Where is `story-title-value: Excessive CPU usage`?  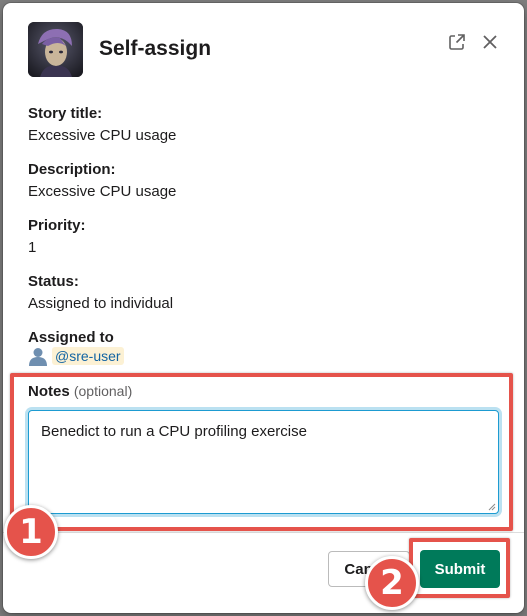
story-title-value: Excessive CPU usage is located at coordinates (102, 135).